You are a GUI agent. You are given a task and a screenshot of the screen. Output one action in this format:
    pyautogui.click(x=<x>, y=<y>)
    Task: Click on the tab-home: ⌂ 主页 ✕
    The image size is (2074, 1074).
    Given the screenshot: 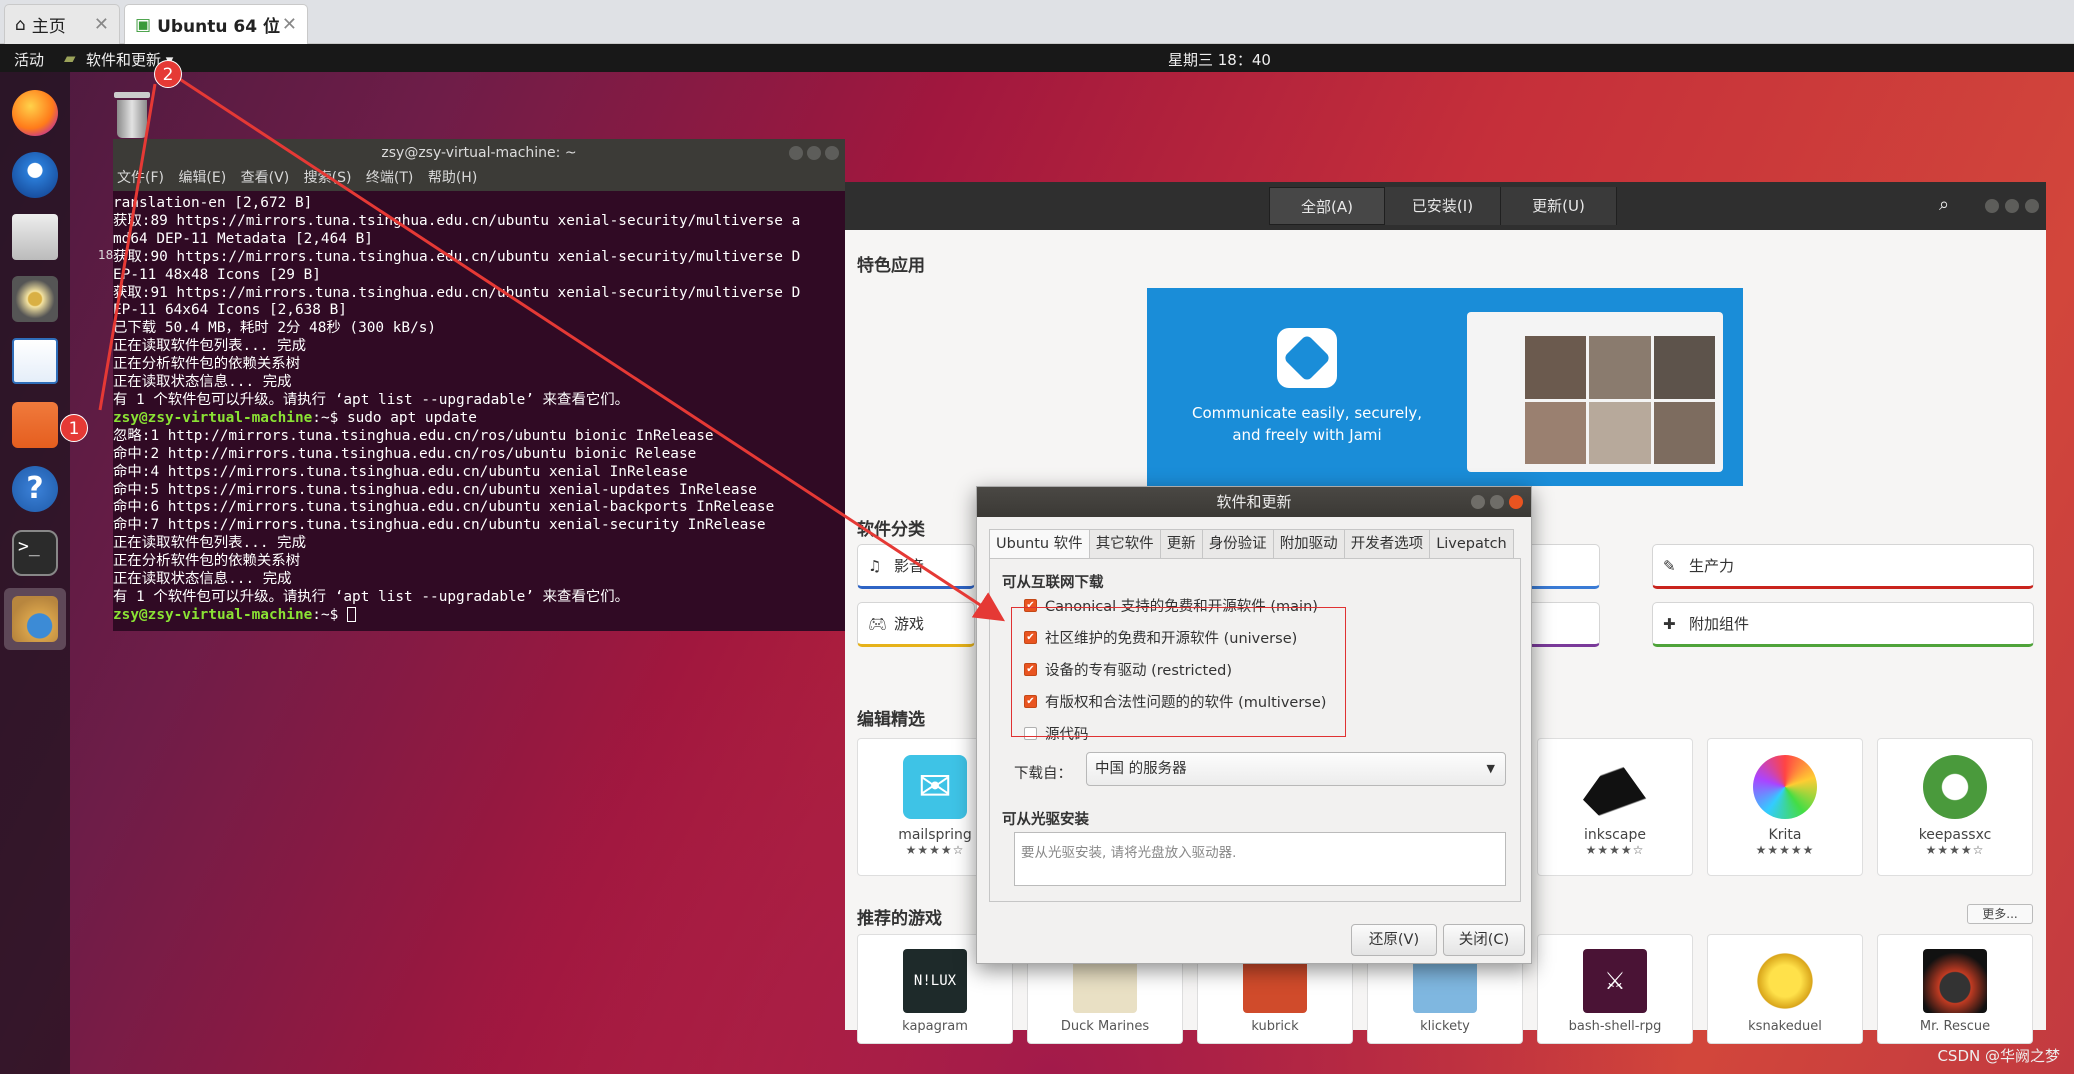 What is the action you would take?
    pyautogui.click(x=62, y=24)
    